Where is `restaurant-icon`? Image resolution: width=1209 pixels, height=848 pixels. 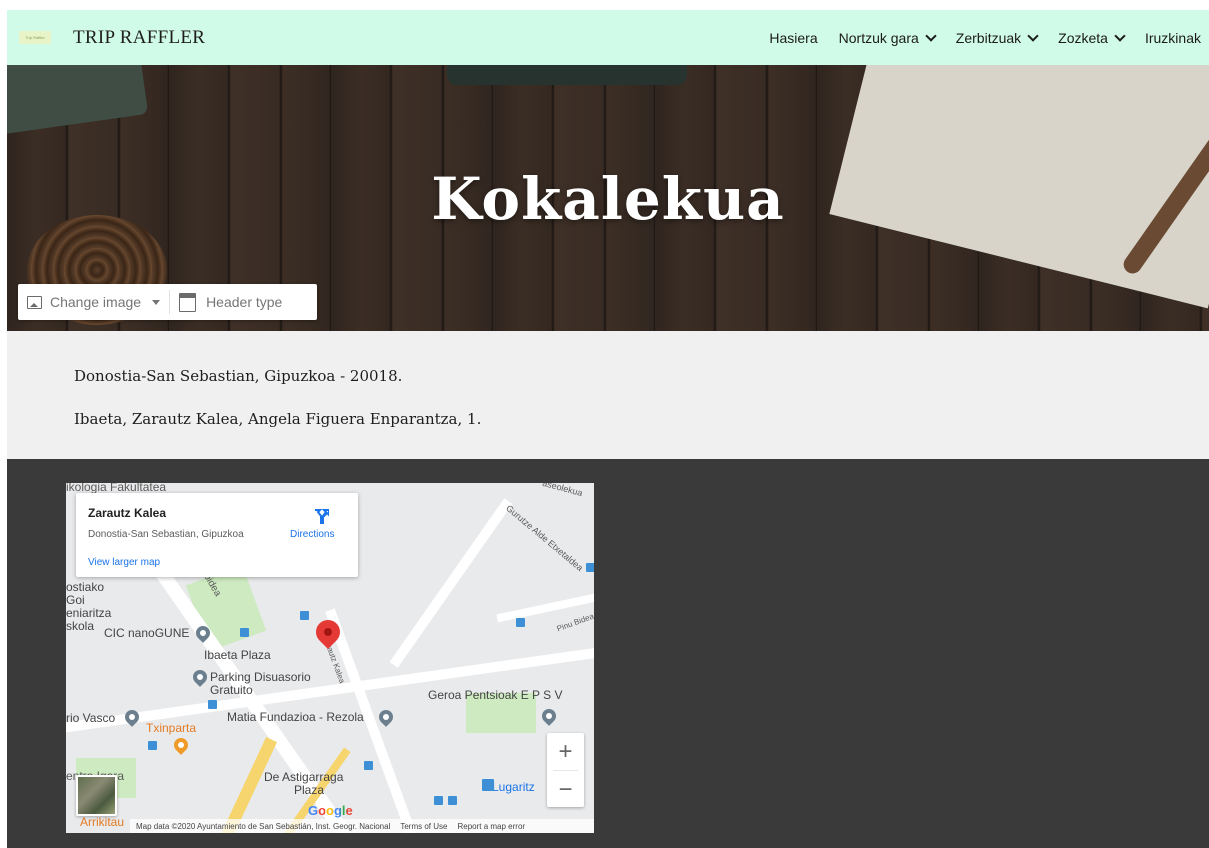
restaurant-icon is located at coordinates (181, 745).